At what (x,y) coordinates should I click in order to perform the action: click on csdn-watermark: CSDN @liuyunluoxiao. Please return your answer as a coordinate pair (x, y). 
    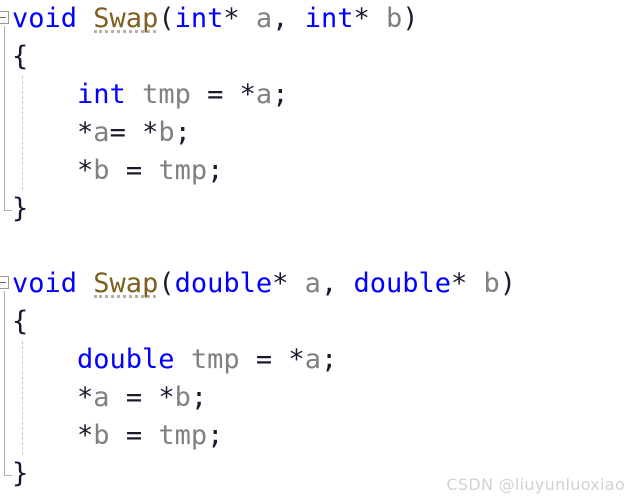
    Looking at the image, I should click on (535, 484).